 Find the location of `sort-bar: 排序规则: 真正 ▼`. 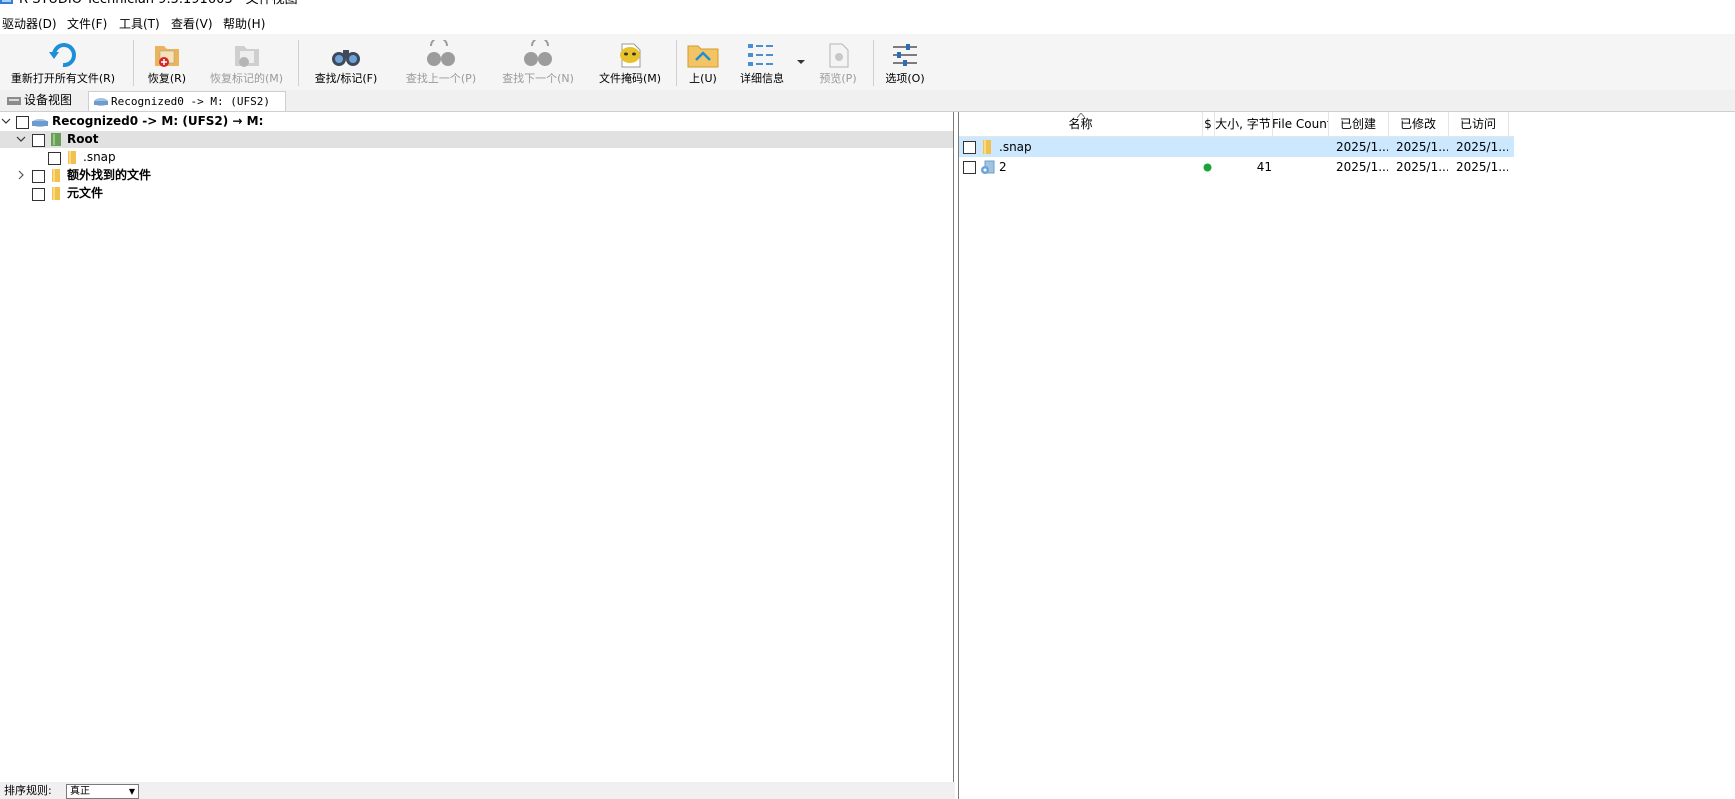

sort-bar: 排序规则: 真正 ▼ is located at coordinates (477, 790).